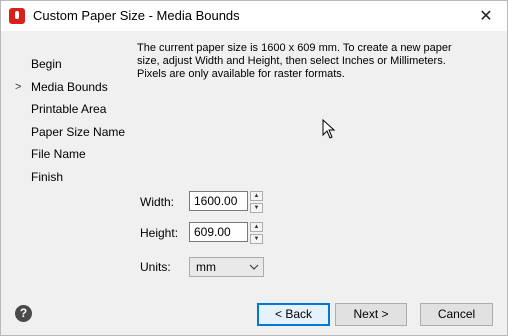 Image resolution: width=508 pixels, height=336 pixels. I want to click on step-paper-size-name: Paper Size Name, so click(66, 132).